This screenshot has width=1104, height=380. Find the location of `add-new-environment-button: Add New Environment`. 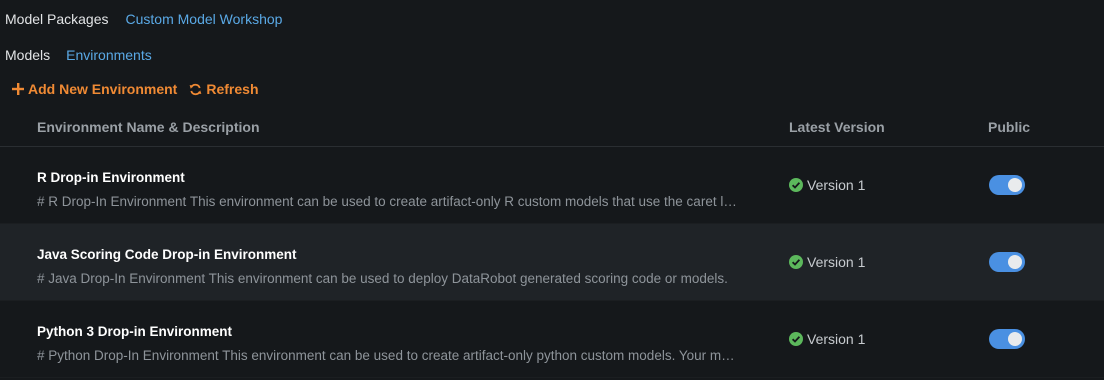

add-new-environment-button: Add New Environment is located at coordinates (94, 89).